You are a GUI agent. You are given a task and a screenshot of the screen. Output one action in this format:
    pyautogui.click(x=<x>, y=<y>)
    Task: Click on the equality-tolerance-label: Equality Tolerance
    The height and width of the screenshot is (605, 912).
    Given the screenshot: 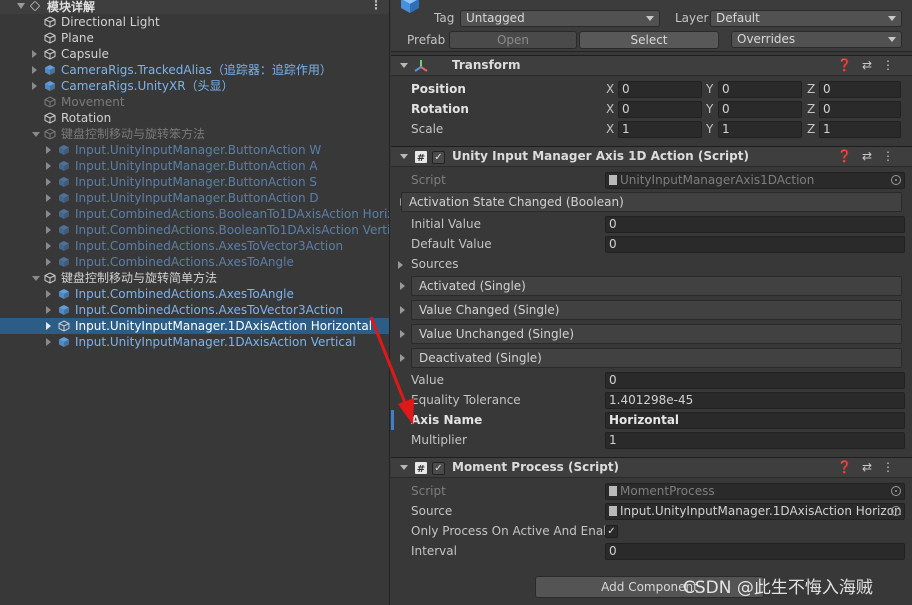 What is the action you would take?
    pyautogui.click(x=466, y=400)
    